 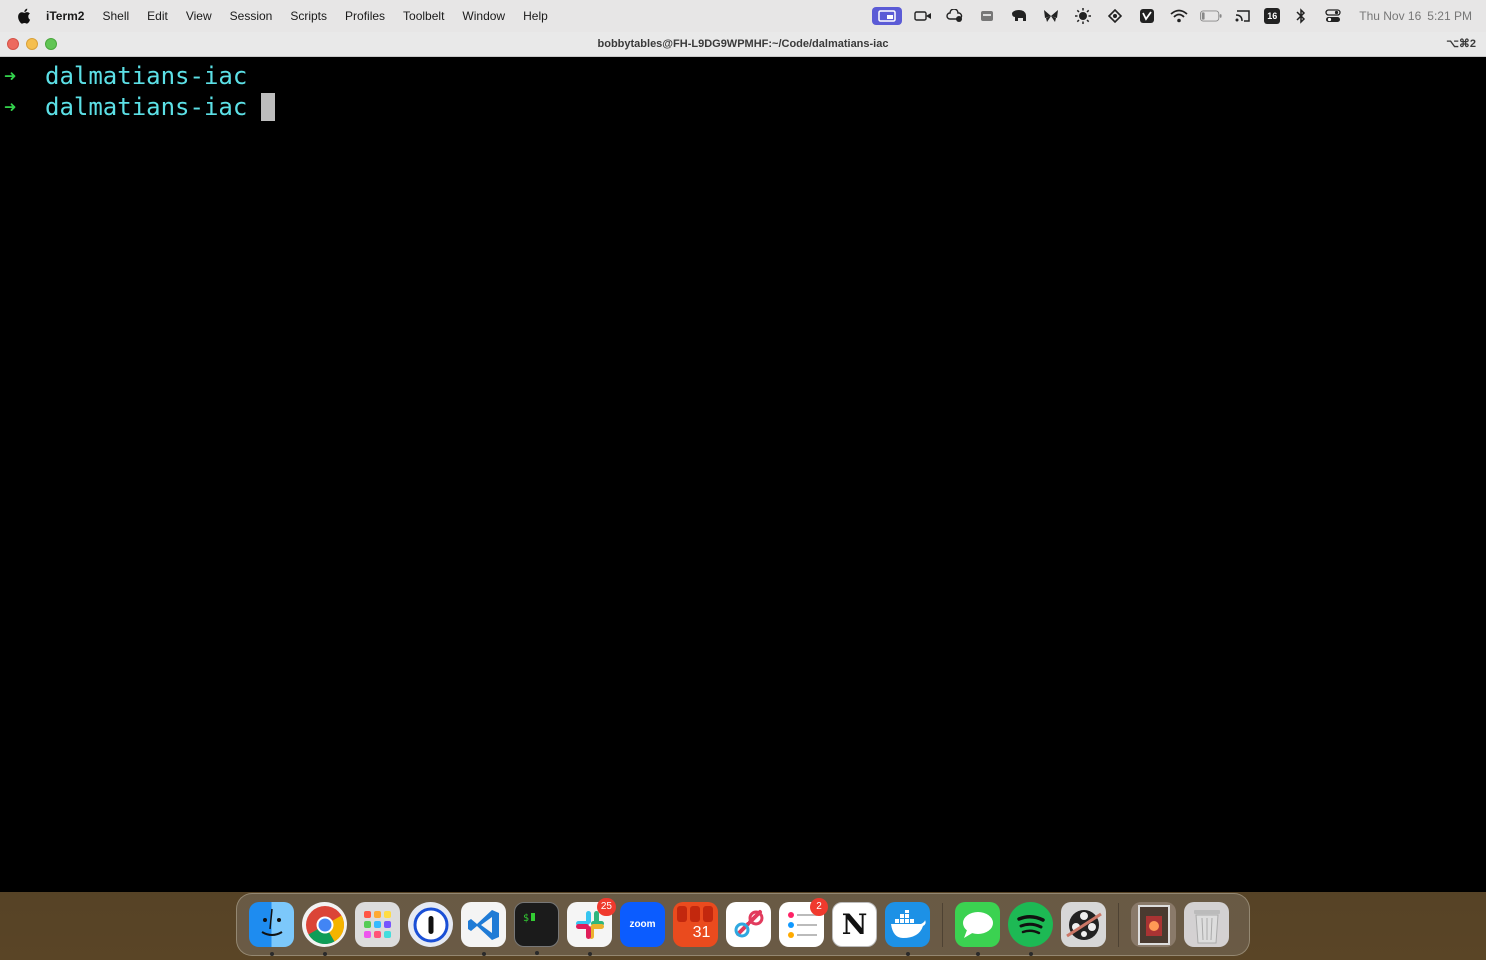 What do you see at coordinates (377, 924) in the screenshot?
I see `dock-launchpad-icon` at bounding box center [377, 924].